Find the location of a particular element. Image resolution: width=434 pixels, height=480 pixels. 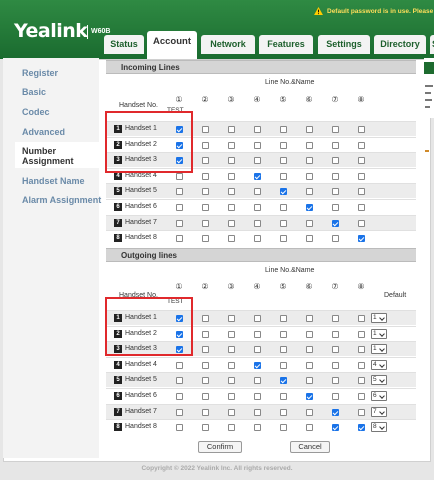

default-password-warning: Default password is in use. Please is located at coordinates (380, 11).